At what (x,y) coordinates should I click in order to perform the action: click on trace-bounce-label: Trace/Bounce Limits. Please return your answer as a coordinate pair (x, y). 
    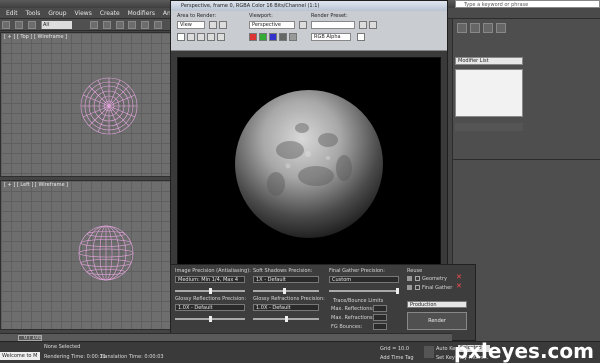
    Looking at the image, I should click on (358, 301).